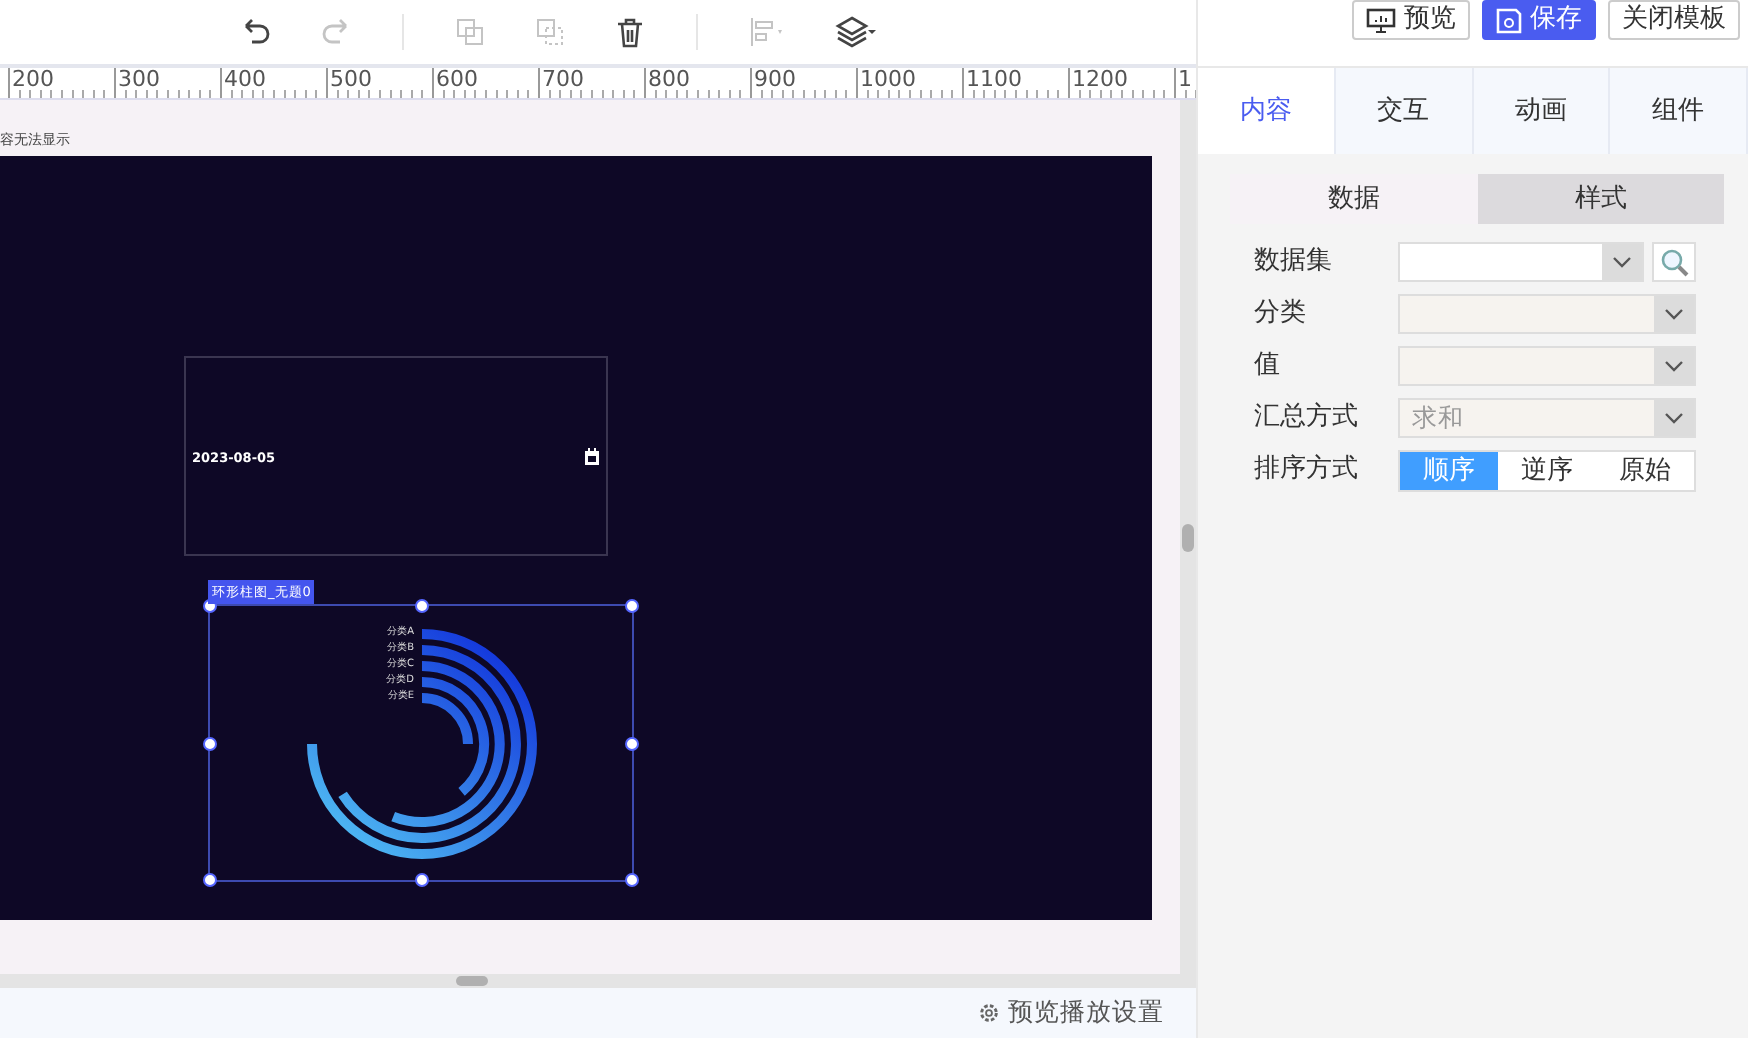  Describe the element at coordinates (1307, 418) in the screenshot. I see `field-label: 汇总方式` at that location.